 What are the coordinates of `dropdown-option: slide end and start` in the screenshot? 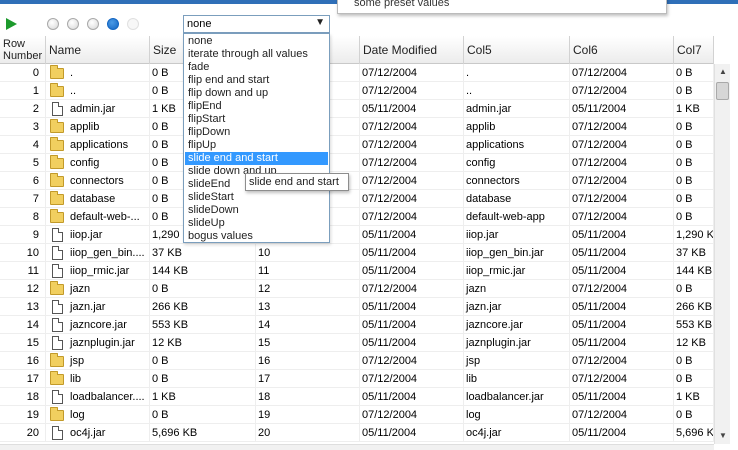 It's located at (256, 158).